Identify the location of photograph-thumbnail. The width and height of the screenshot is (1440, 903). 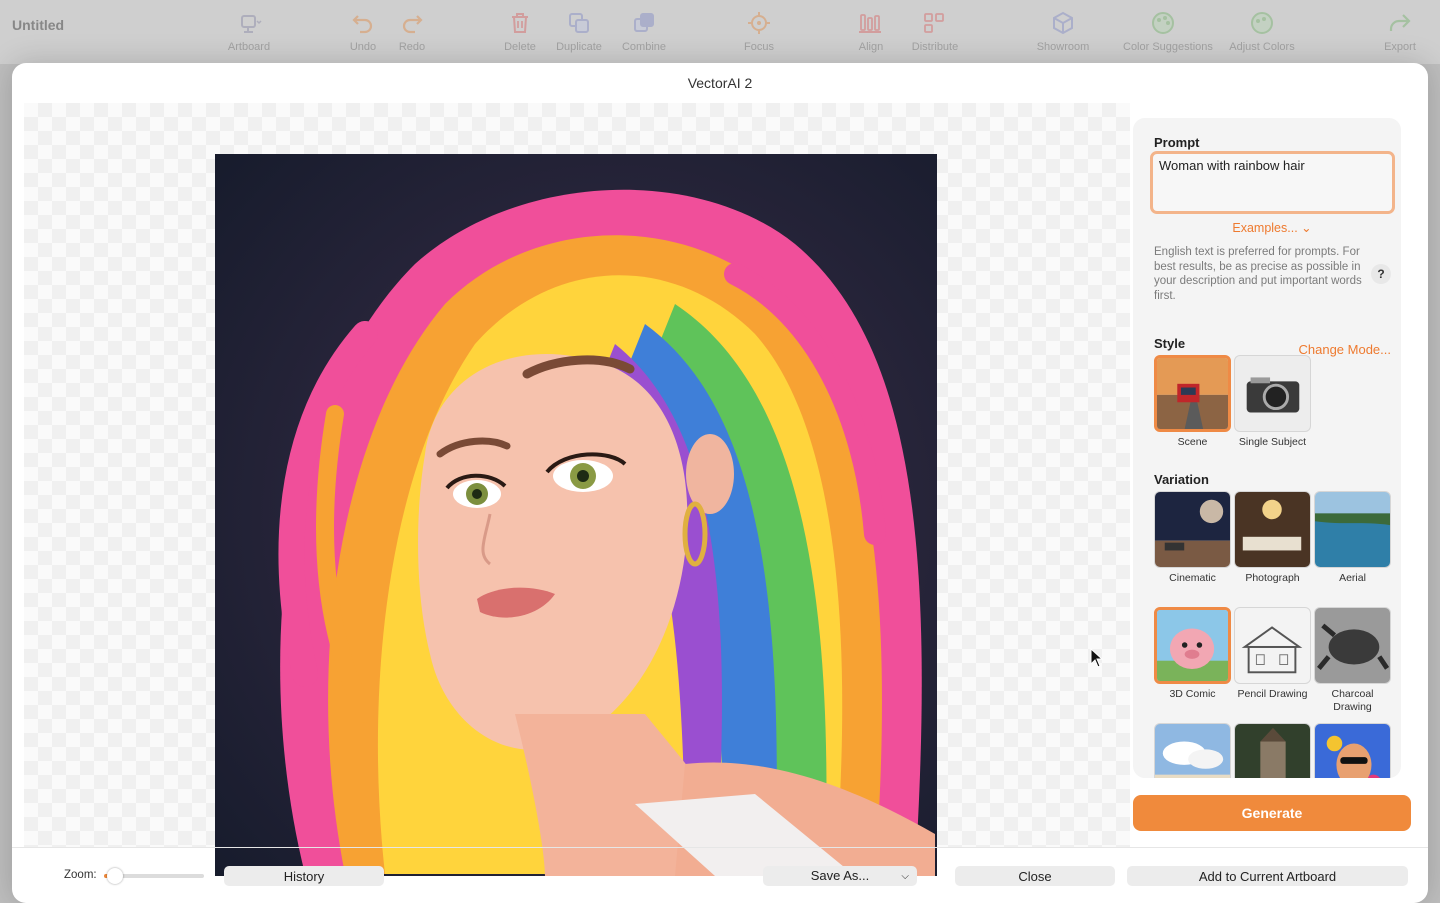
(1272, 529).